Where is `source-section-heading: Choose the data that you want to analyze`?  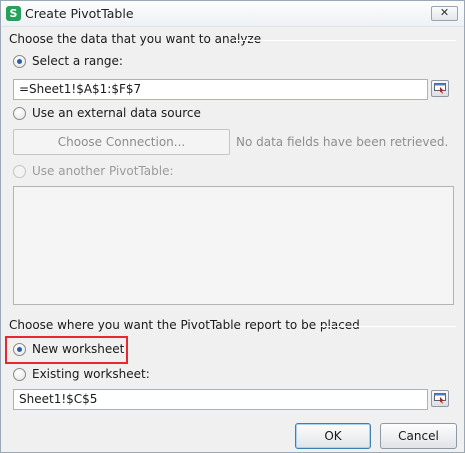
source-section-heading: Choose the data that you want to analyze is located at coordinates (135, 39).